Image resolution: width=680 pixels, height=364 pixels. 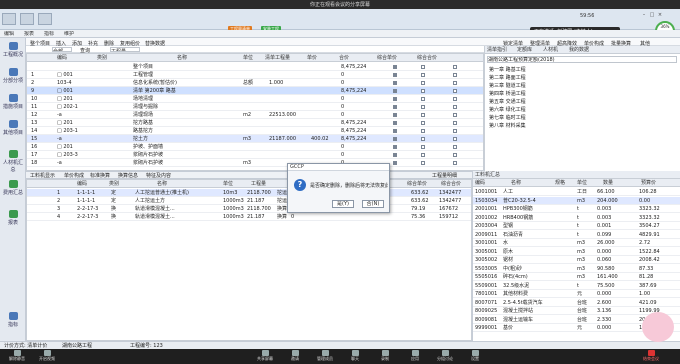 What do you see at coordinates (255, 83) in the screenshot?
I see `table-row: 2 103-4 信息化系统(暂估价) 总额 1.000 0` at bounding box center [255, 83].